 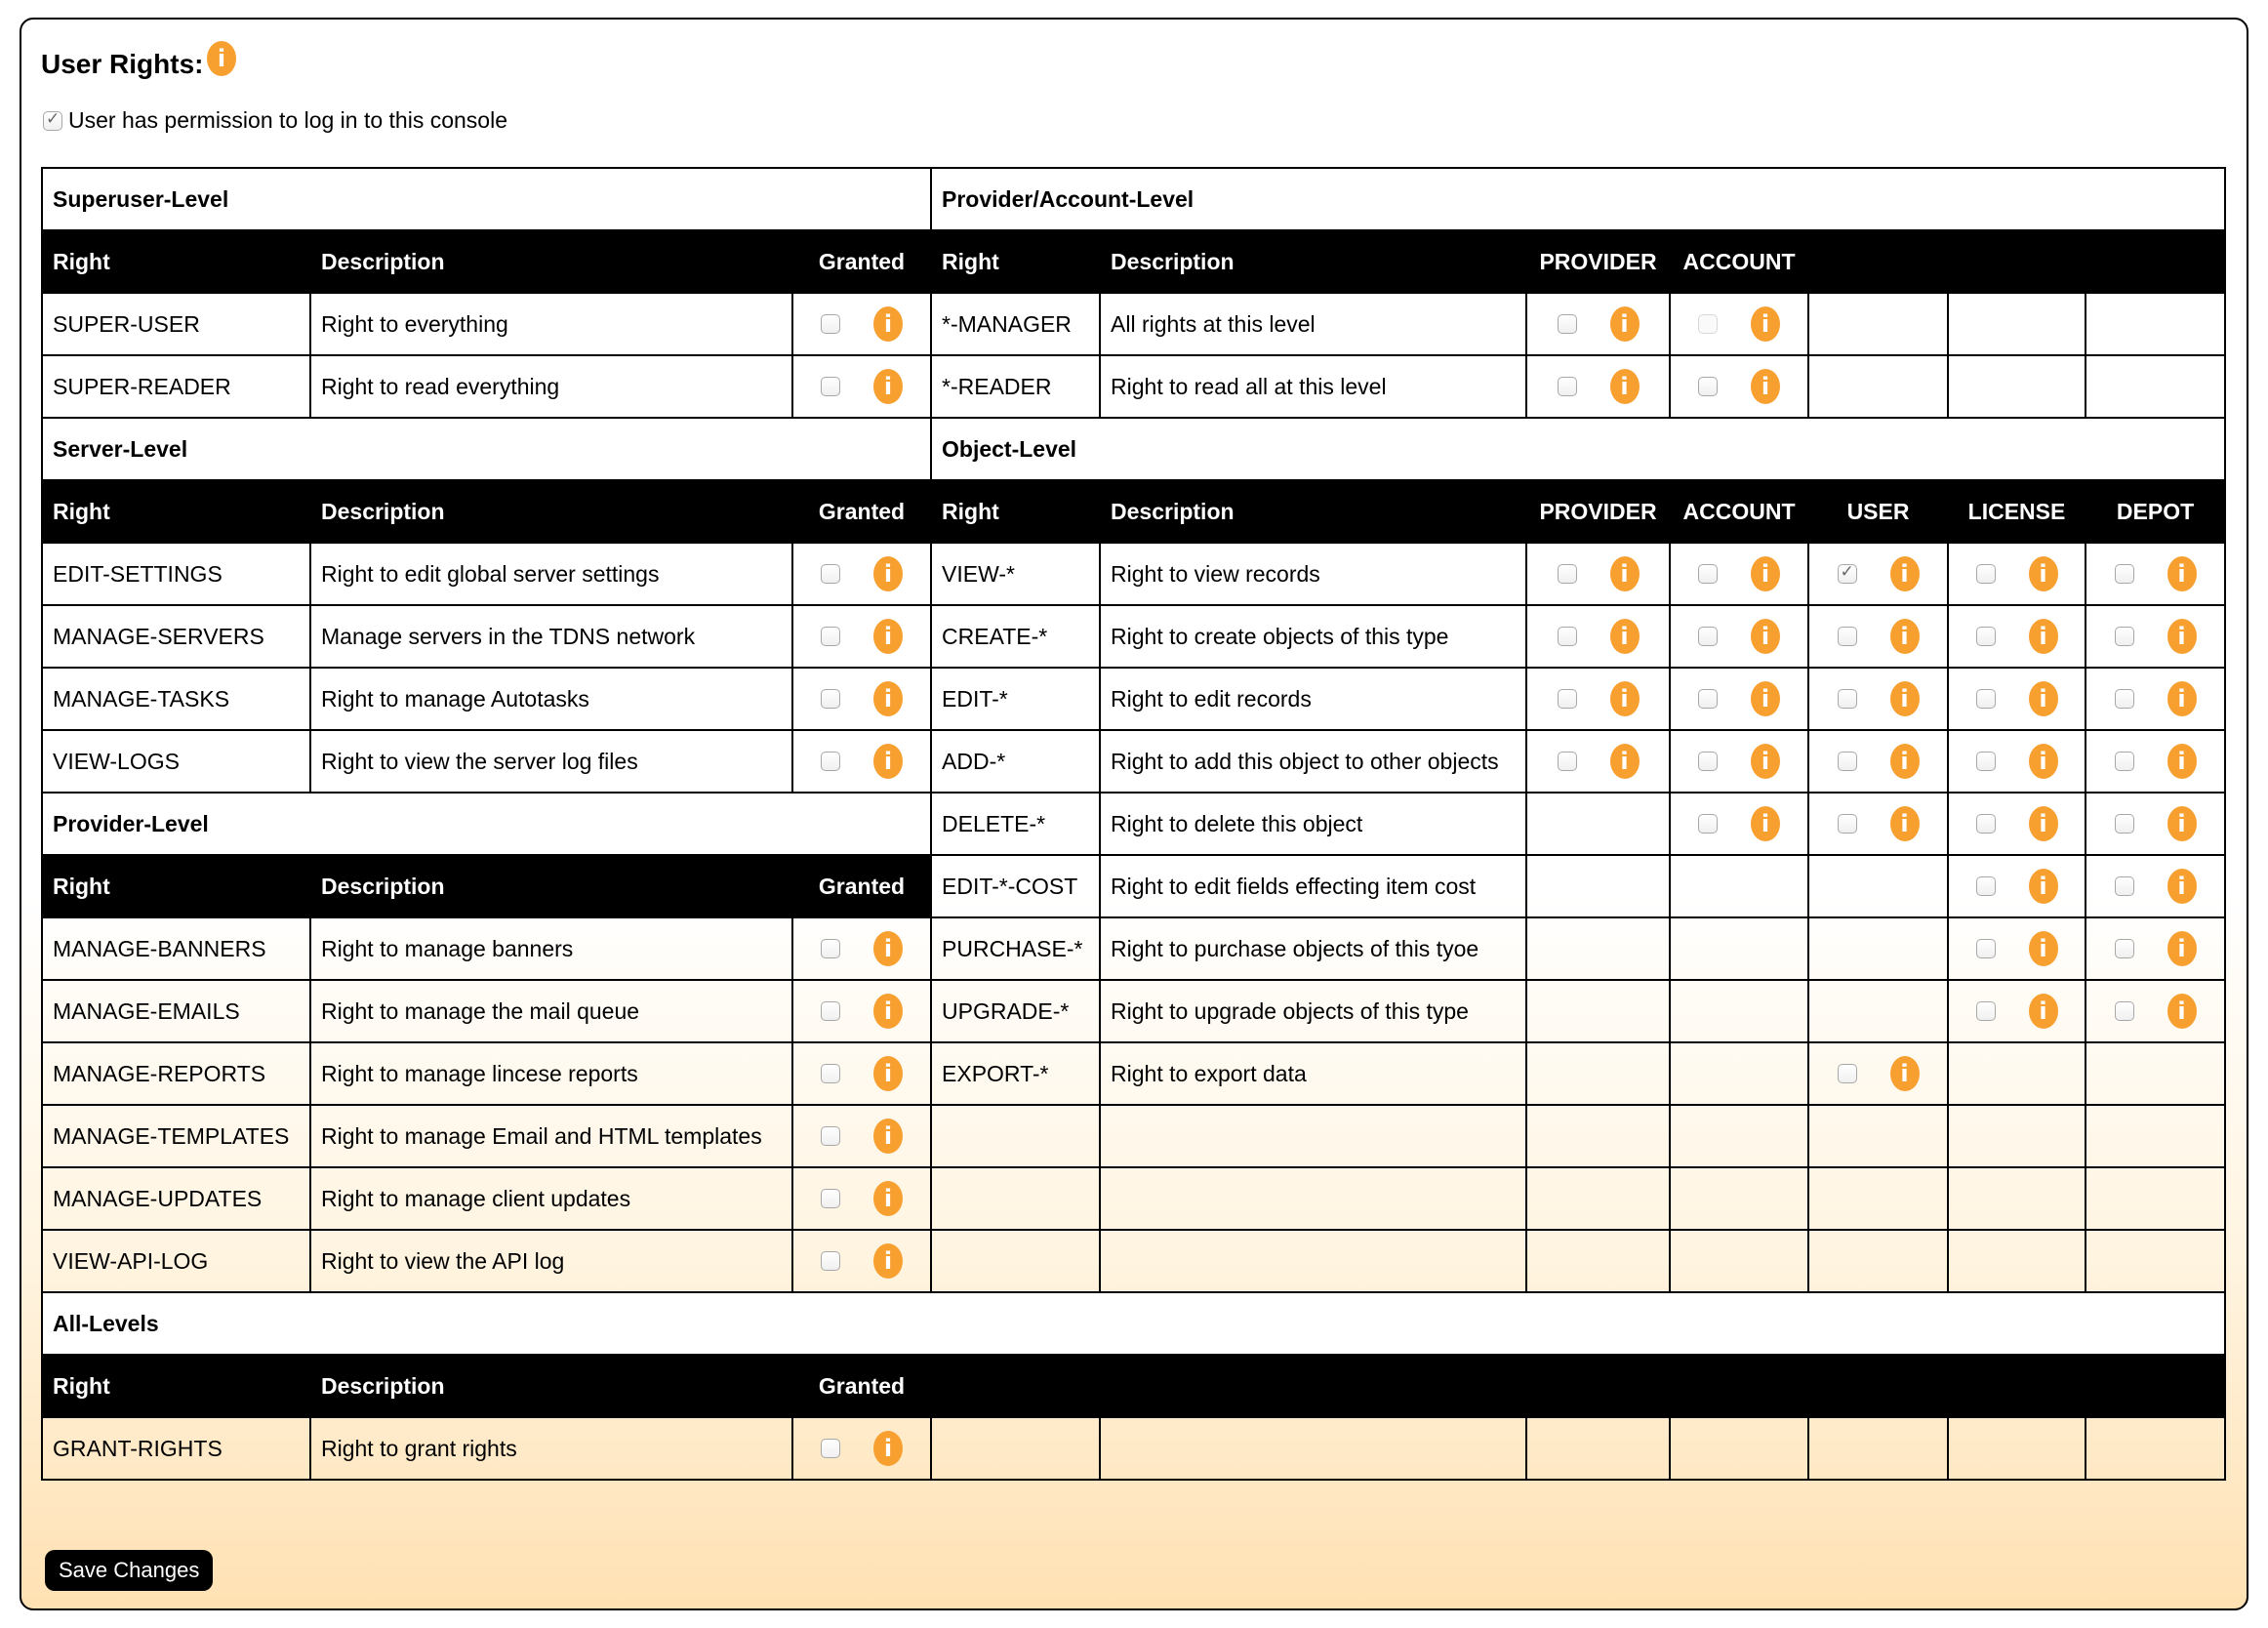 What do you see at coordinates (130, 1571) in the screenshot?
I see `save-changes-button: Save Changes` at bounding box center [130, 1571].